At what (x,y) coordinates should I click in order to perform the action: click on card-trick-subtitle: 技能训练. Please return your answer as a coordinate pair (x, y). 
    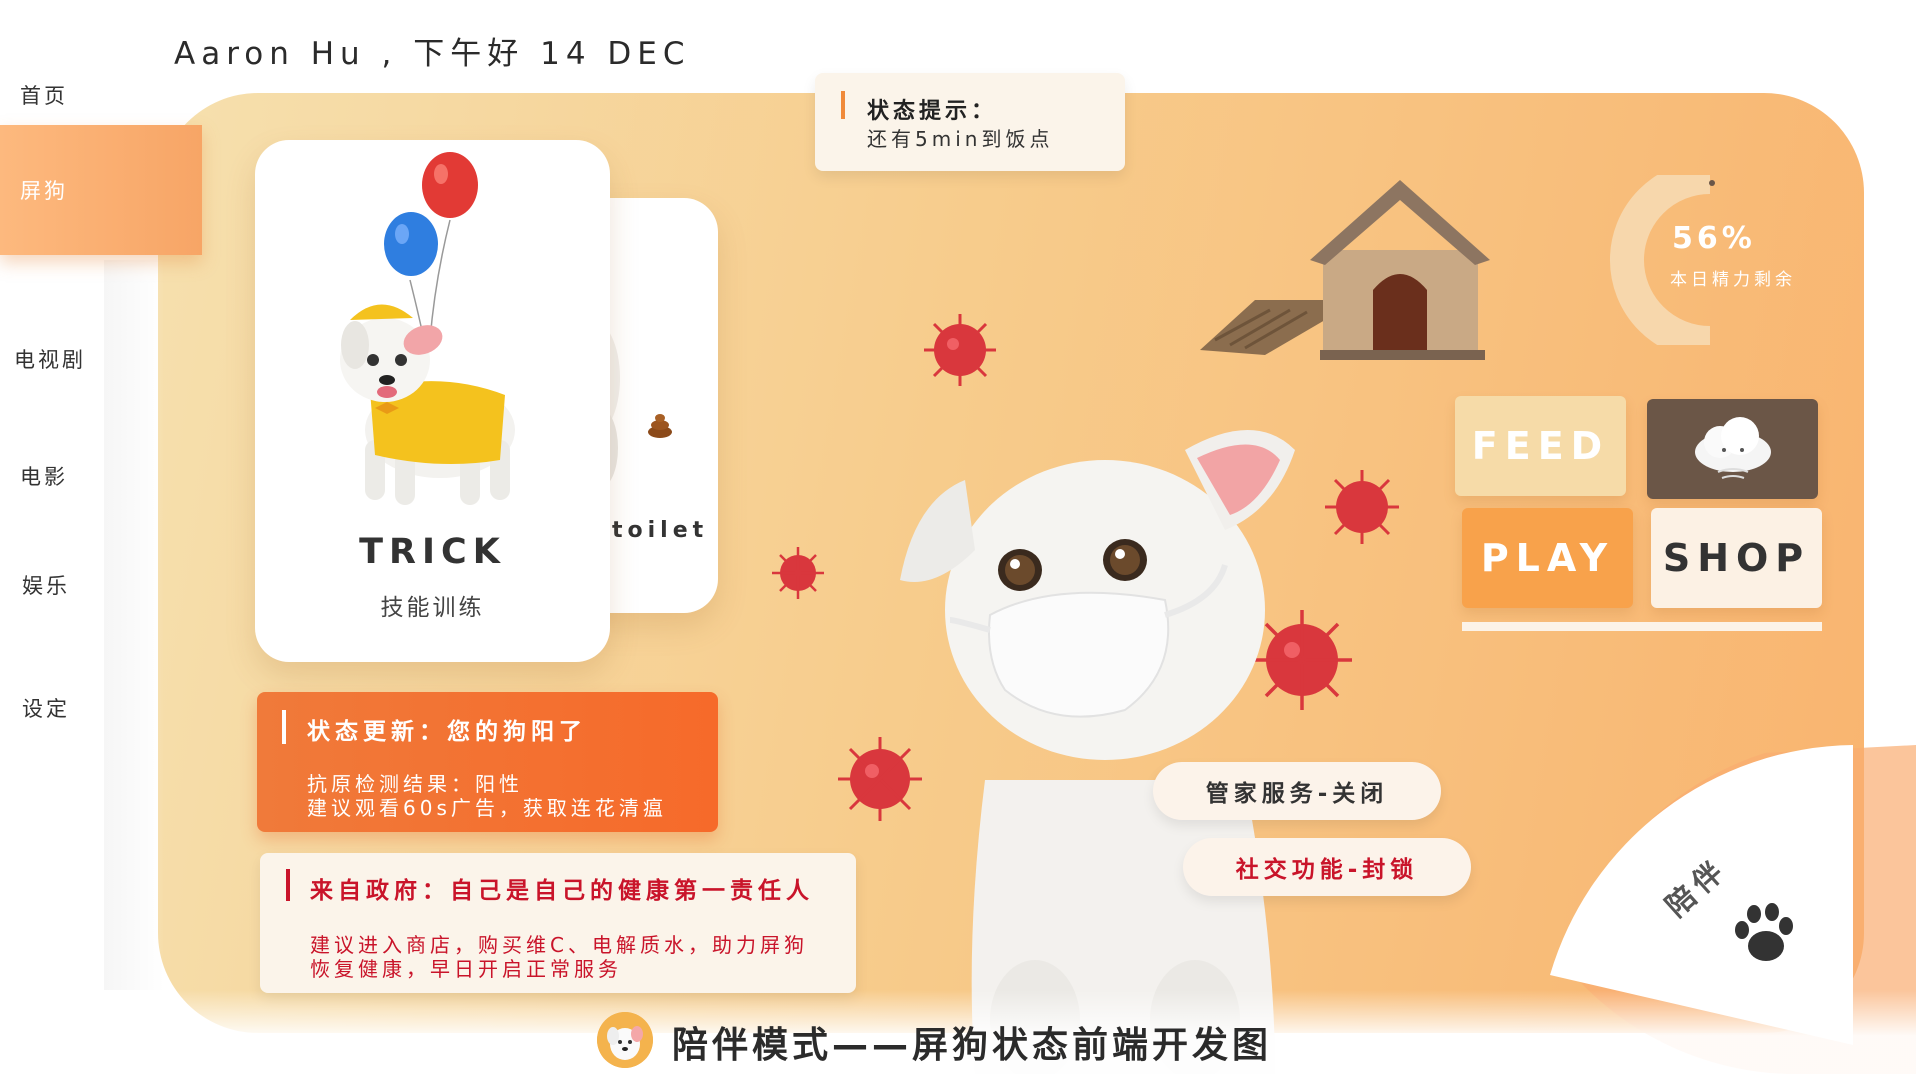
    Looking at the image, I should click on (432, 608).